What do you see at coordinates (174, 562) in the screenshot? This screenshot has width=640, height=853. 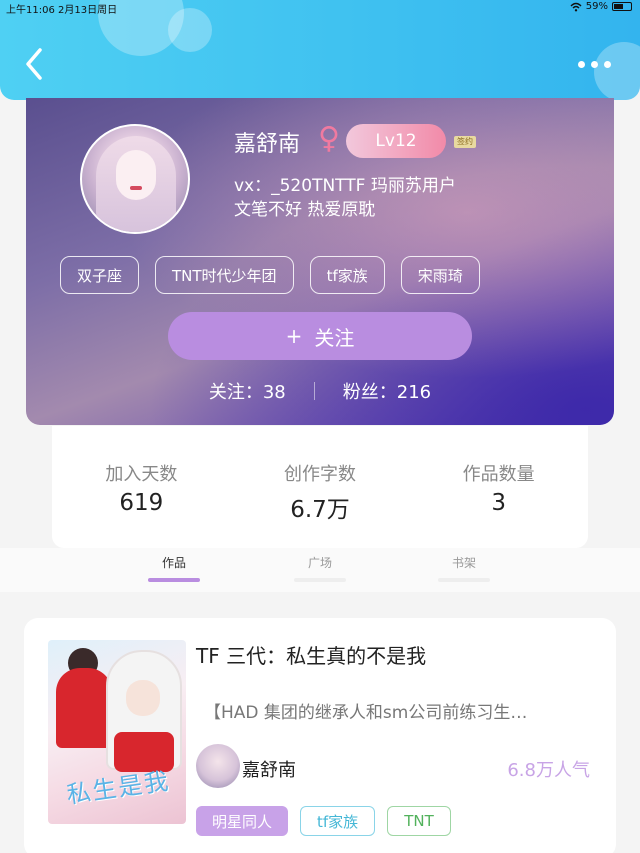 I see `tab-works: 作品` at bounding box center [174, 562].